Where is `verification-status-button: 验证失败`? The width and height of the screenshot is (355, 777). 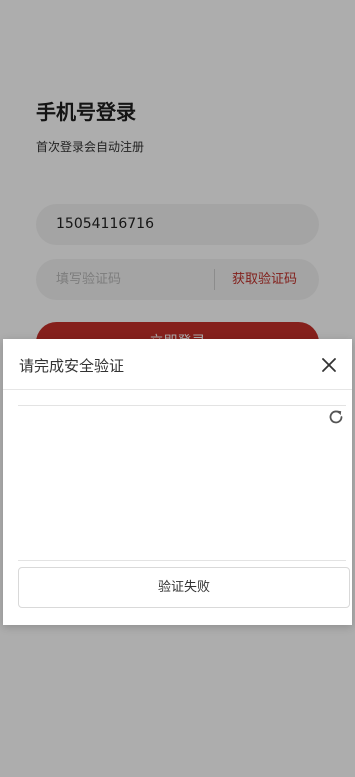
verification-status-button: 验证失败 is located at coordinates (184, 587).